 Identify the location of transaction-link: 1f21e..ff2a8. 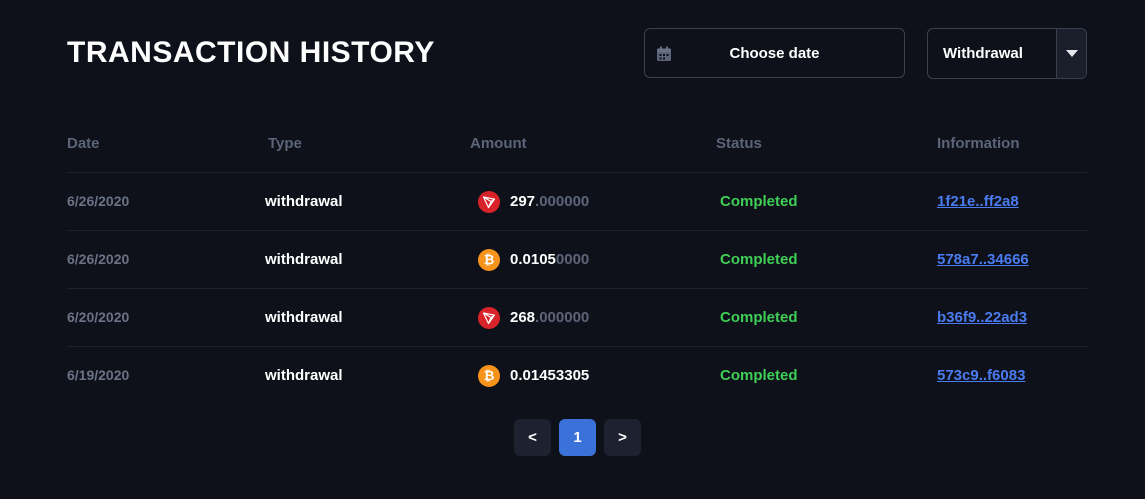
(978, 201).